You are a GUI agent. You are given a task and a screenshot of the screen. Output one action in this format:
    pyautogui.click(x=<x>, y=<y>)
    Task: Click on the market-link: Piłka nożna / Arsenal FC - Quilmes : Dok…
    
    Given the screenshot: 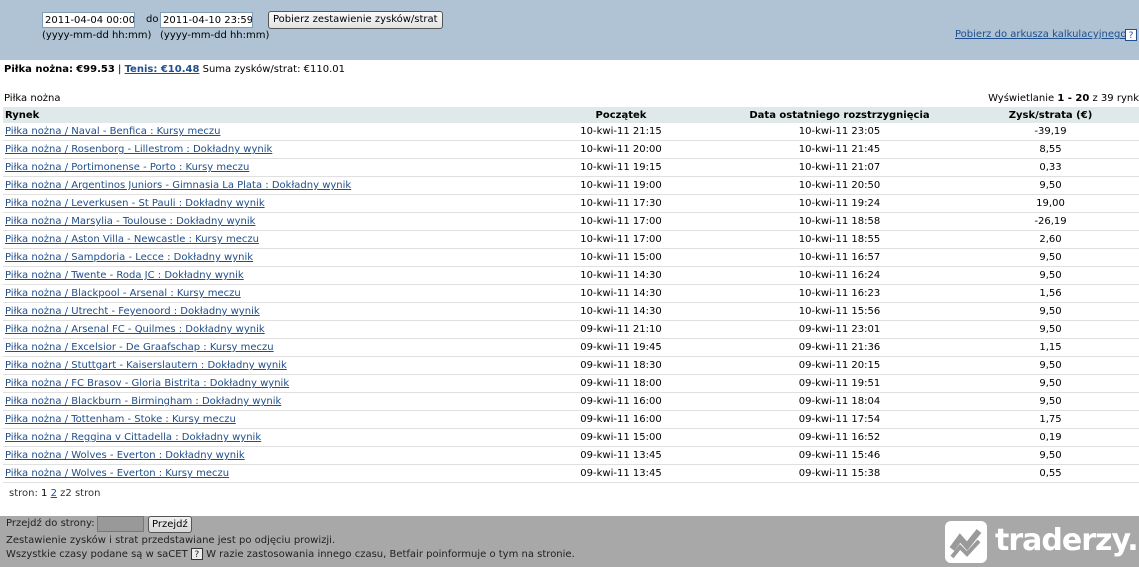 What is the action you would take?
    pyautogui.click(x=135, y=329)
    